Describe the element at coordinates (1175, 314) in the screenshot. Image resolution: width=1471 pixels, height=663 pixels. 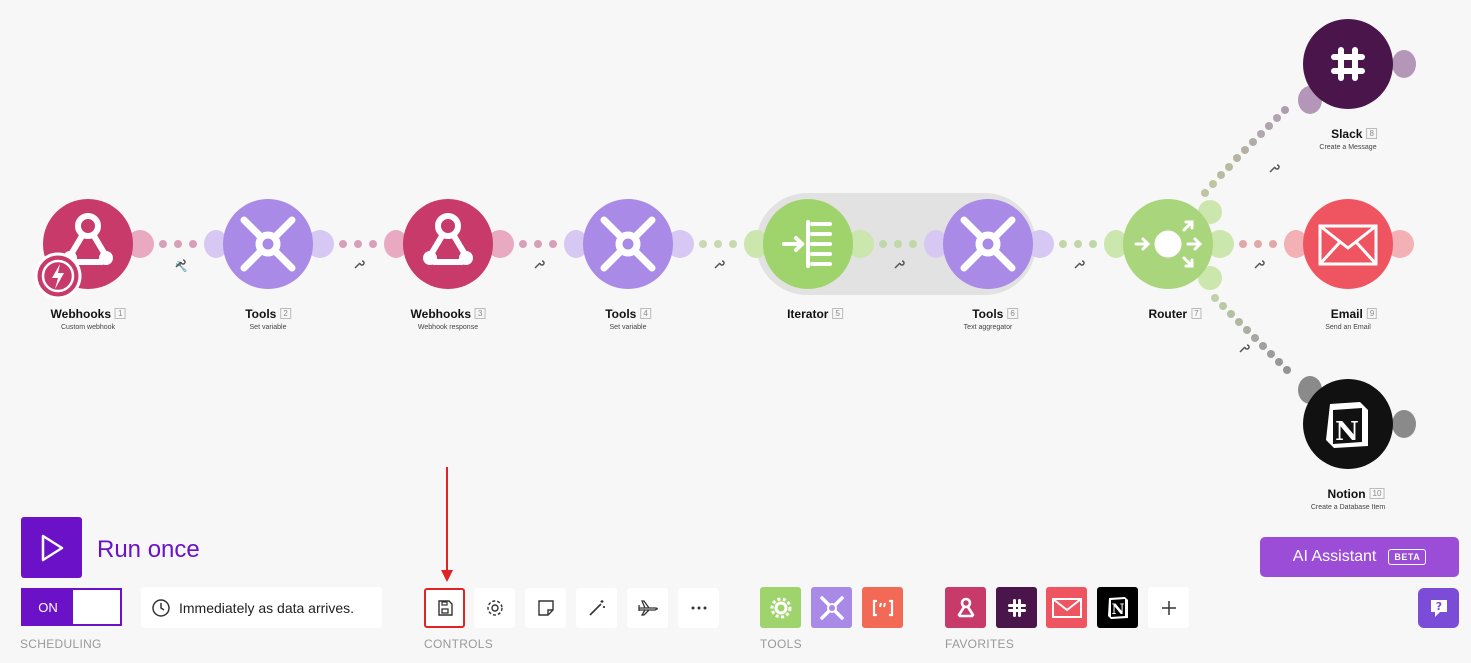
I see `node-title-router-7: Router 7` at that location.